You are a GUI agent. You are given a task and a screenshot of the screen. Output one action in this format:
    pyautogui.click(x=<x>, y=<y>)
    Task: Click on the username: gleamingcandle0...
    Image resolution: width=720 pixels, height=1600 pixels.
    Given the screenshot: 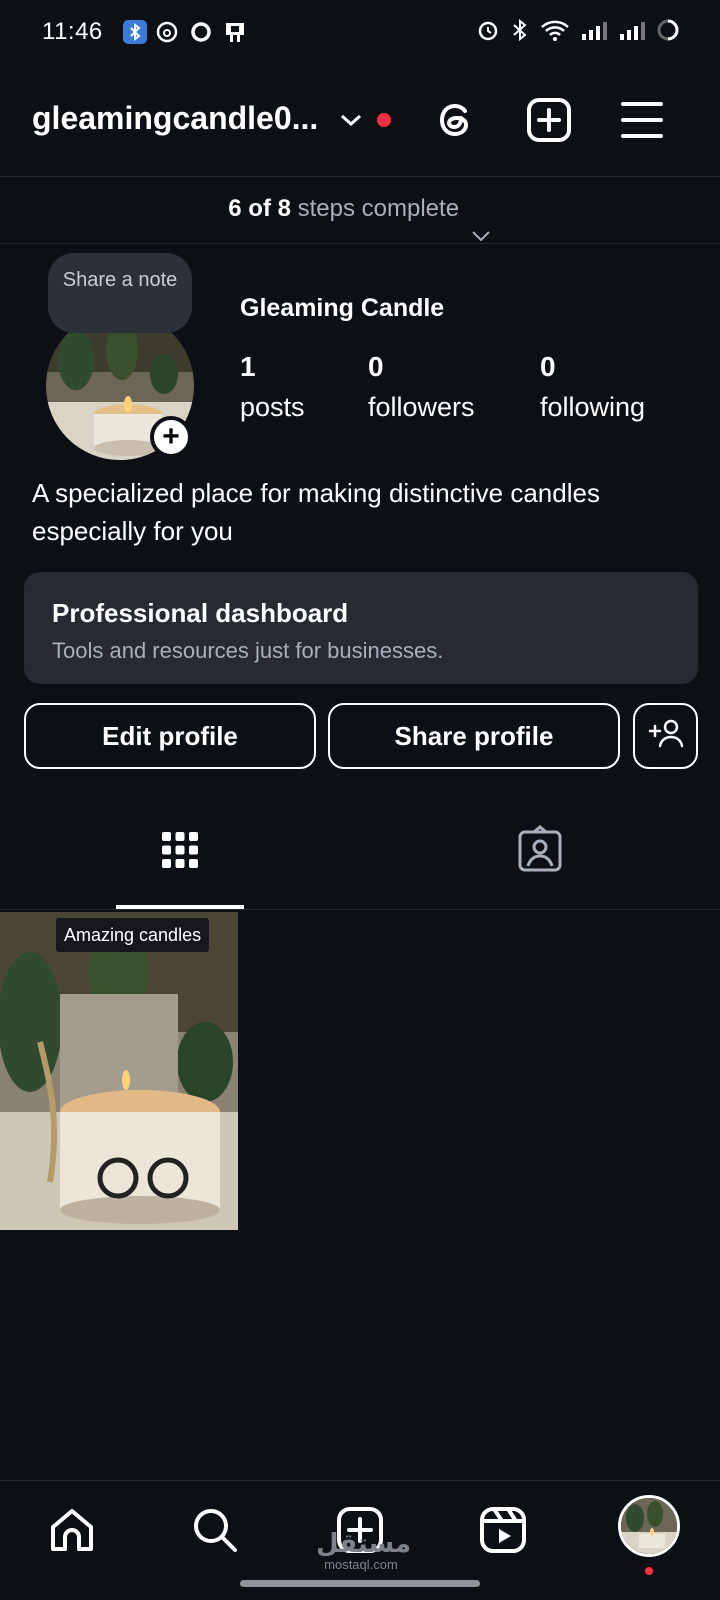 What is the action you would take?
    pyautogui.click(x=175, y=118)
    